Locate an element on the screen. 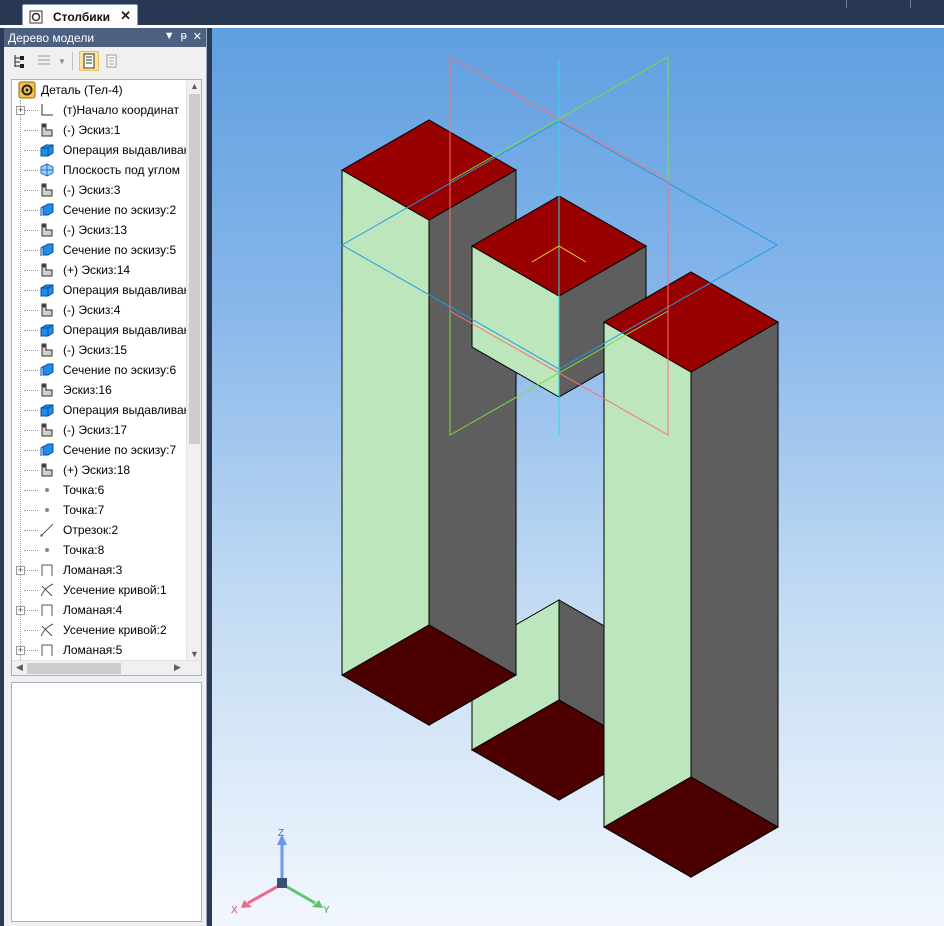 The image size is (944, 926). list-filter-icon is located at coordinates (44, 60).